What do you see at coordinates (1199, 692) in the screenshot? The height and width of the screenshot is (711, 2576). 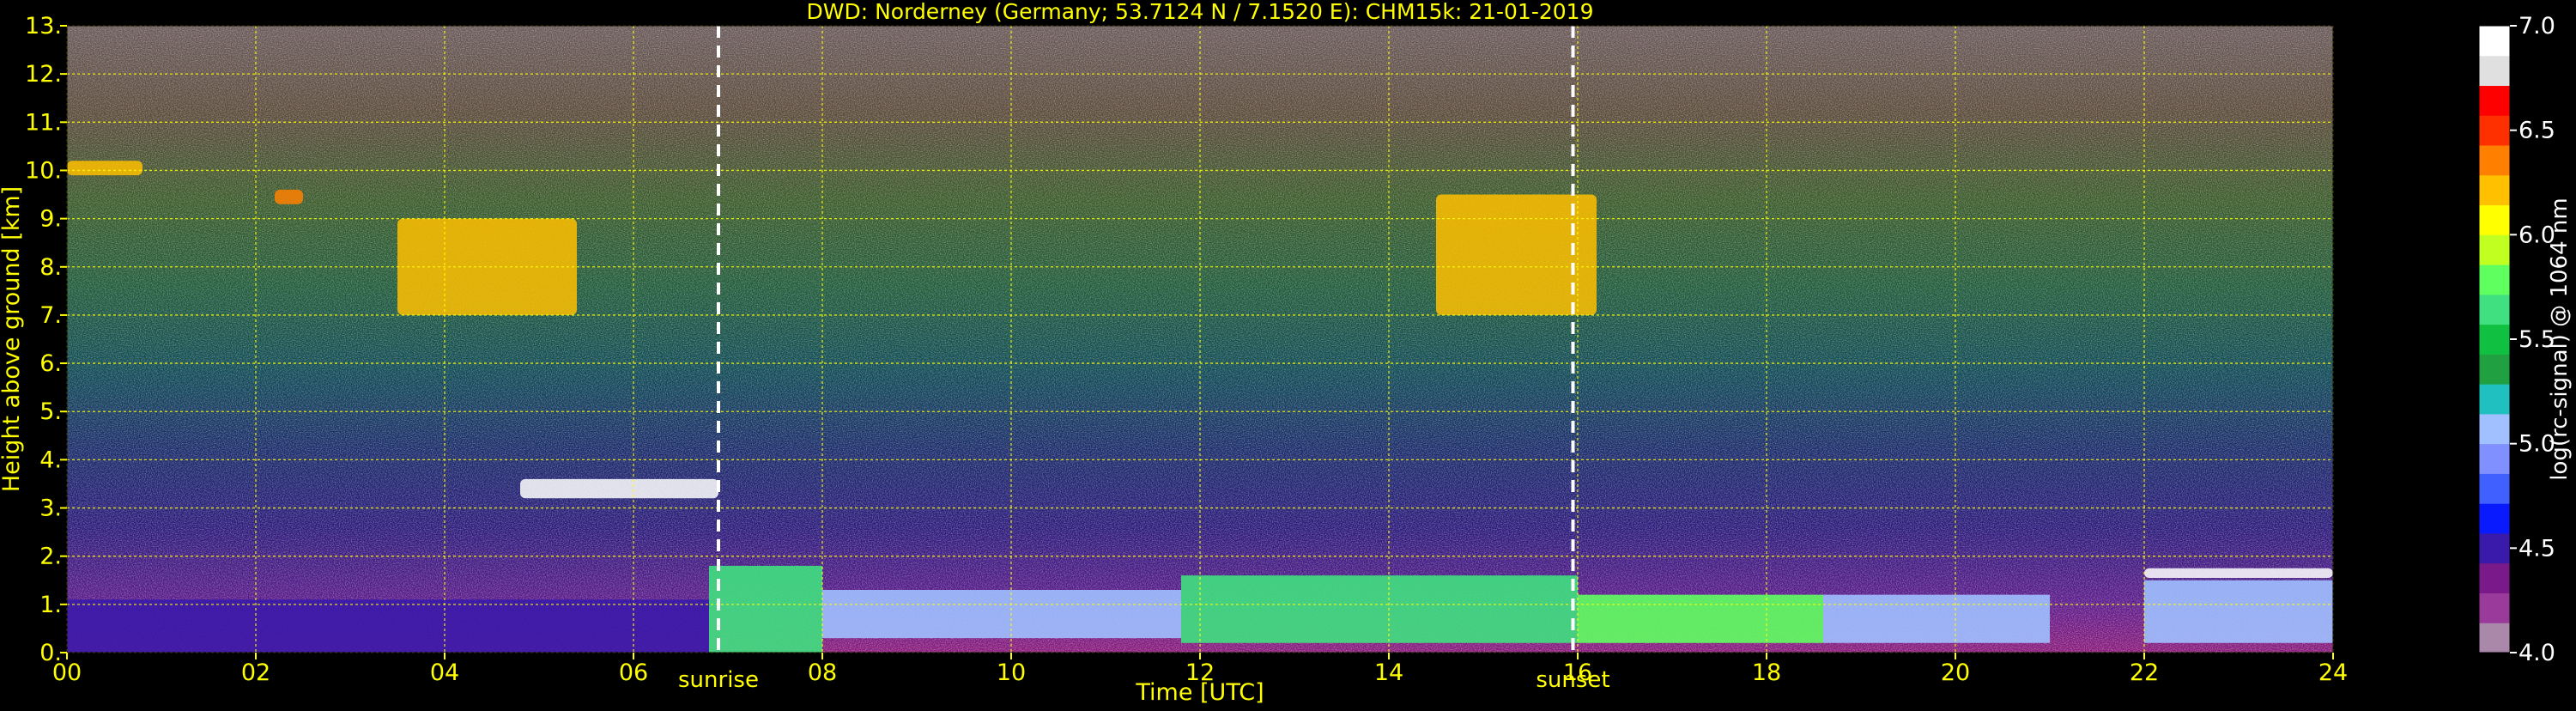 I see `x-axis-label: Time [UTC]` at bounding box center [1199, 692].